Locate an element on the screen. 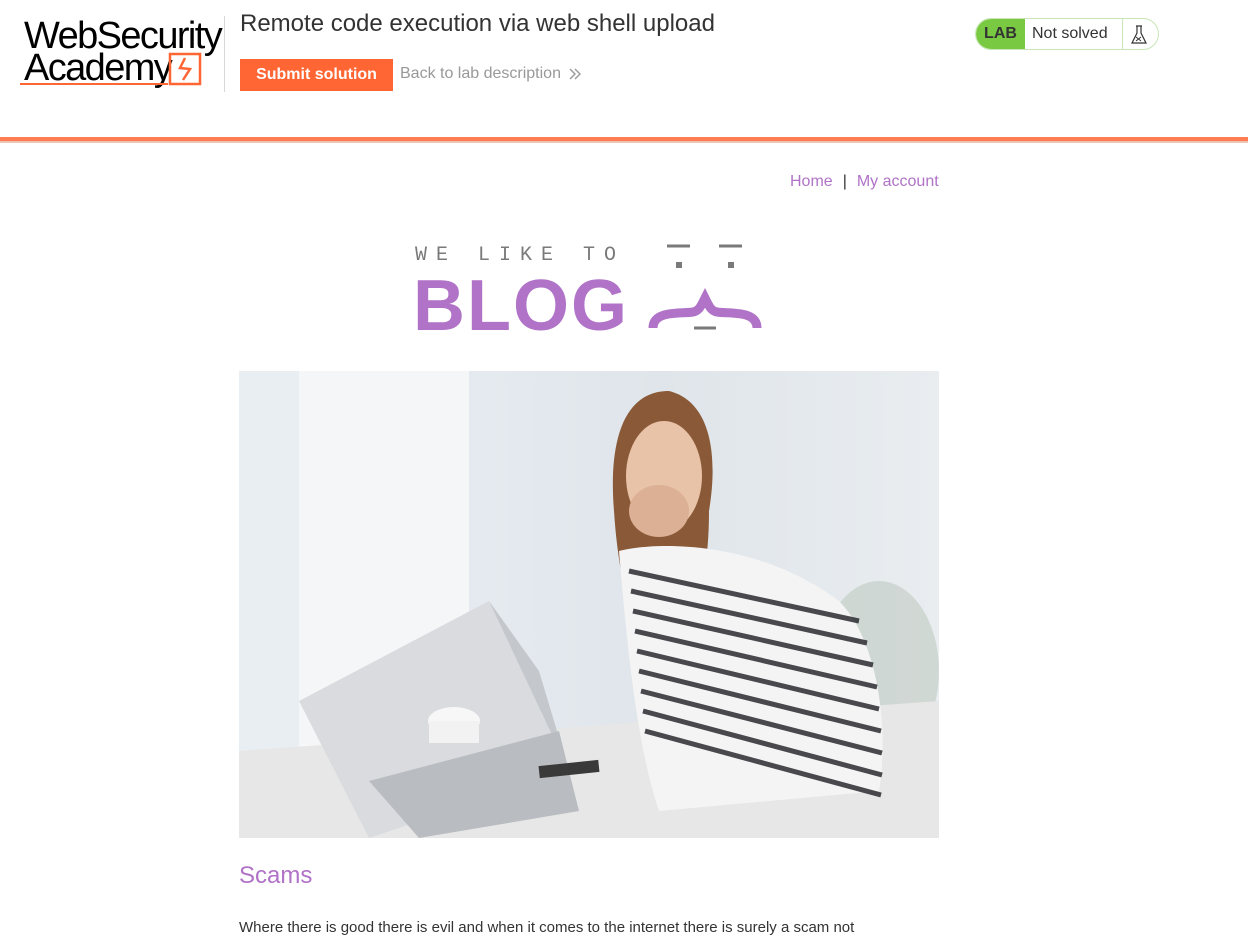 The width and height of the screenshot is (1248, 938). lab-status-text: Not solved is located at coordinates (1070, 33).